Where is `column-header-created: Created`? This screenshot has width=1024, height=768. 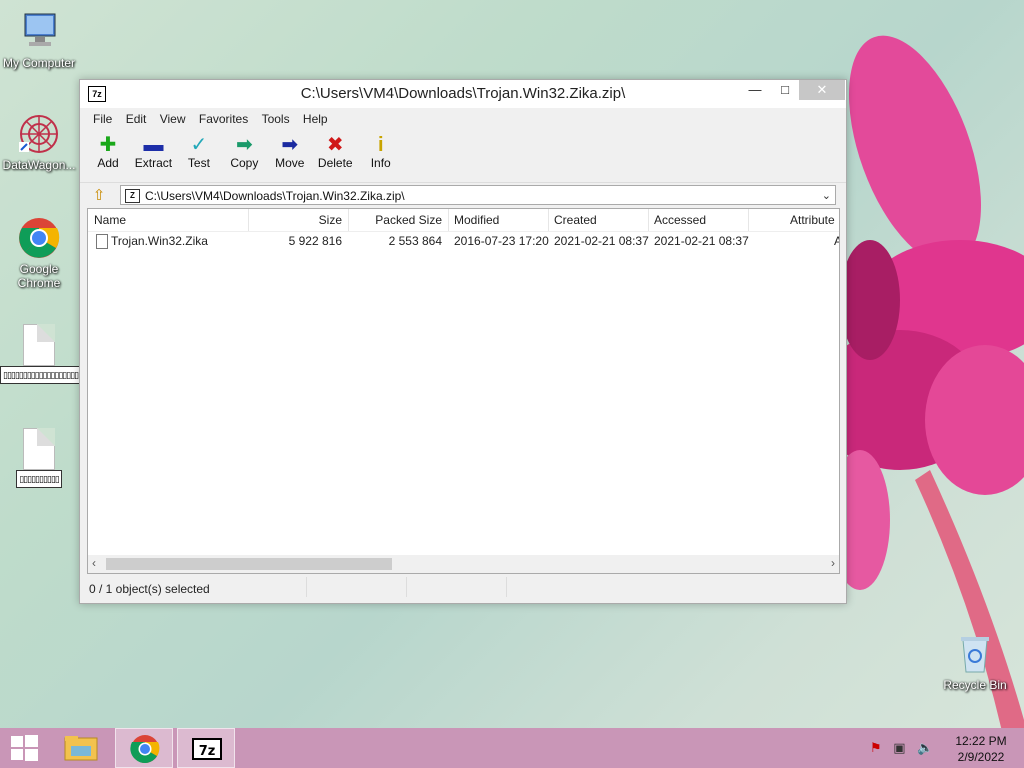
column-header-created: Created is located at coordinates (575, 220).